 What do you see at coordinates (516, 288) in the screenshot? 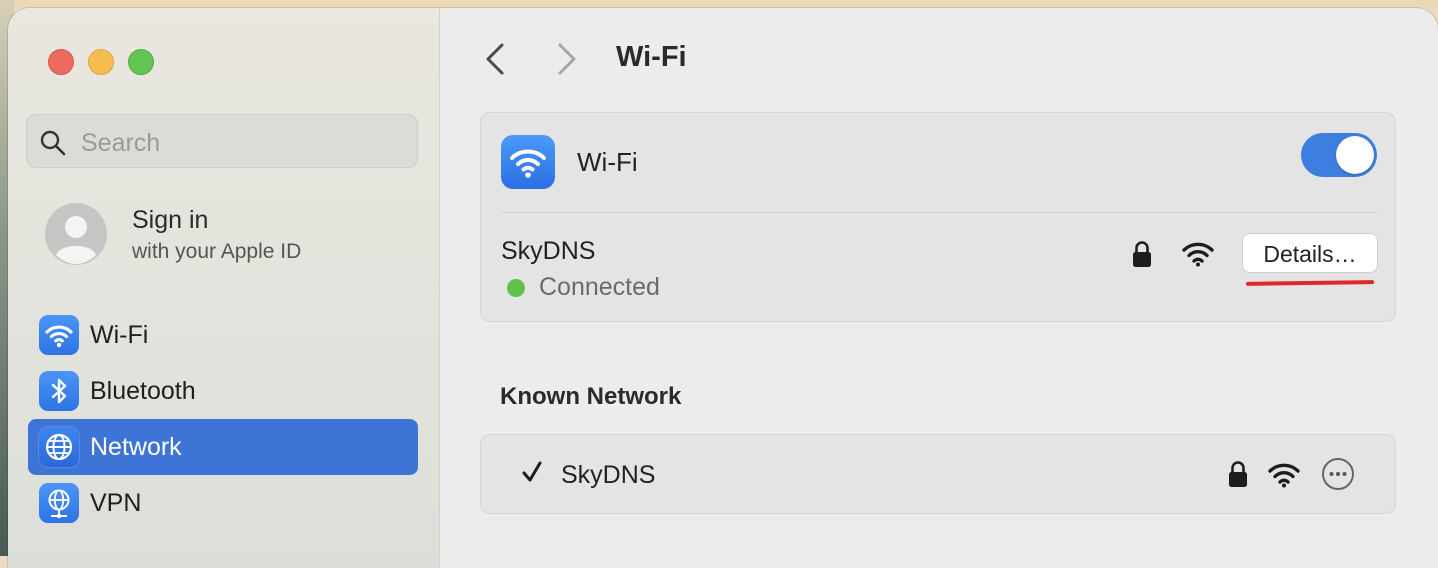
I see `status-dot` at bounding box center [516, 288].